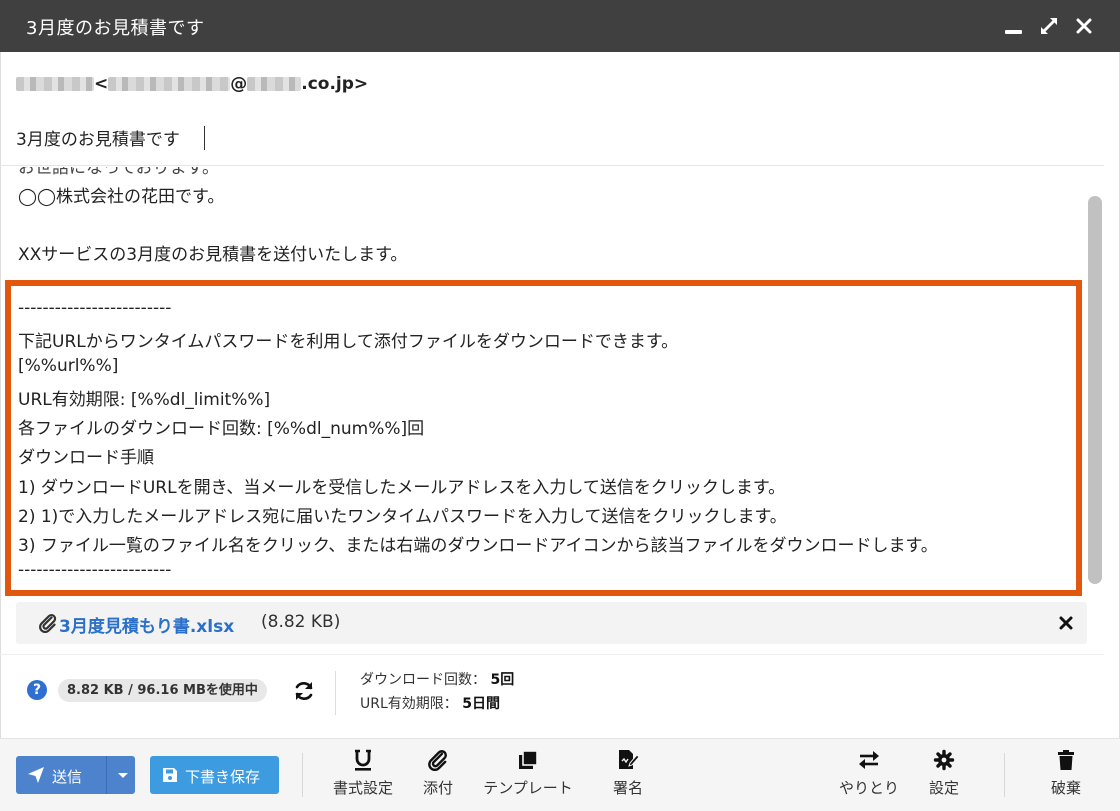  Describe the element at coordinates (438, 778) in the screenshot. I see `attach-button: 添付` at that location.